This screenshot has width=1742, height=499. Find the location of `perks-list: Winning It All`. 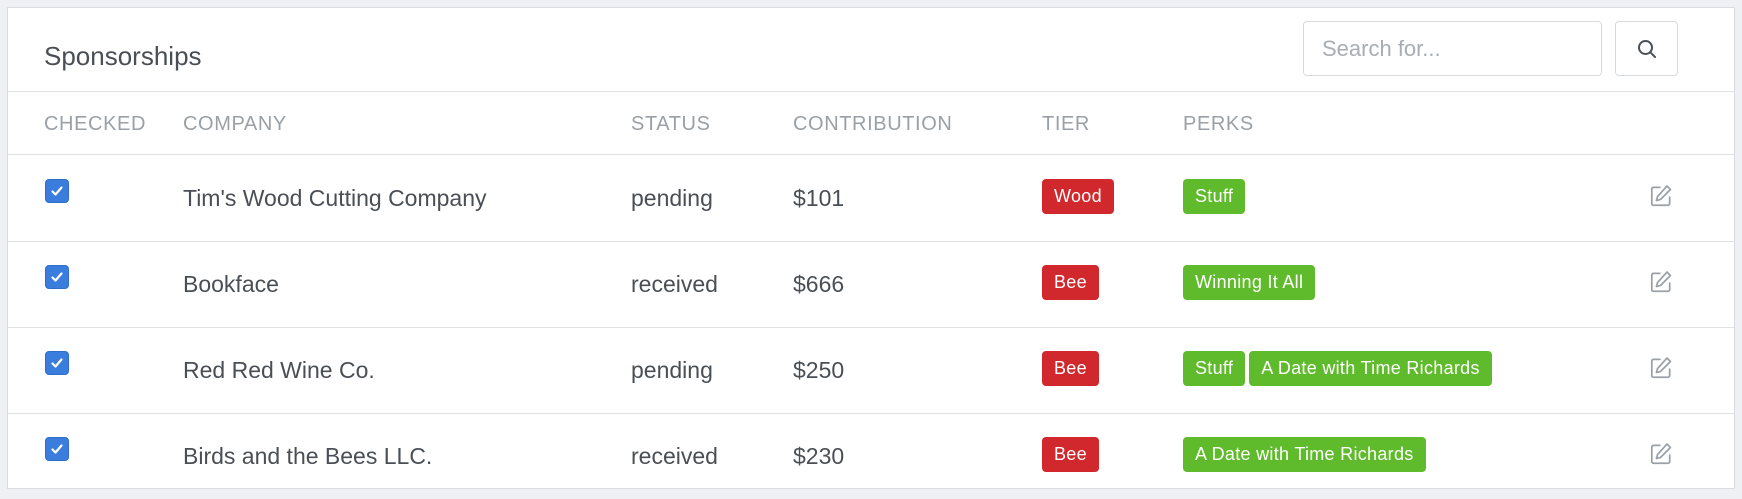

perks-list: Winning It All is located at coordinates (1251, 282).